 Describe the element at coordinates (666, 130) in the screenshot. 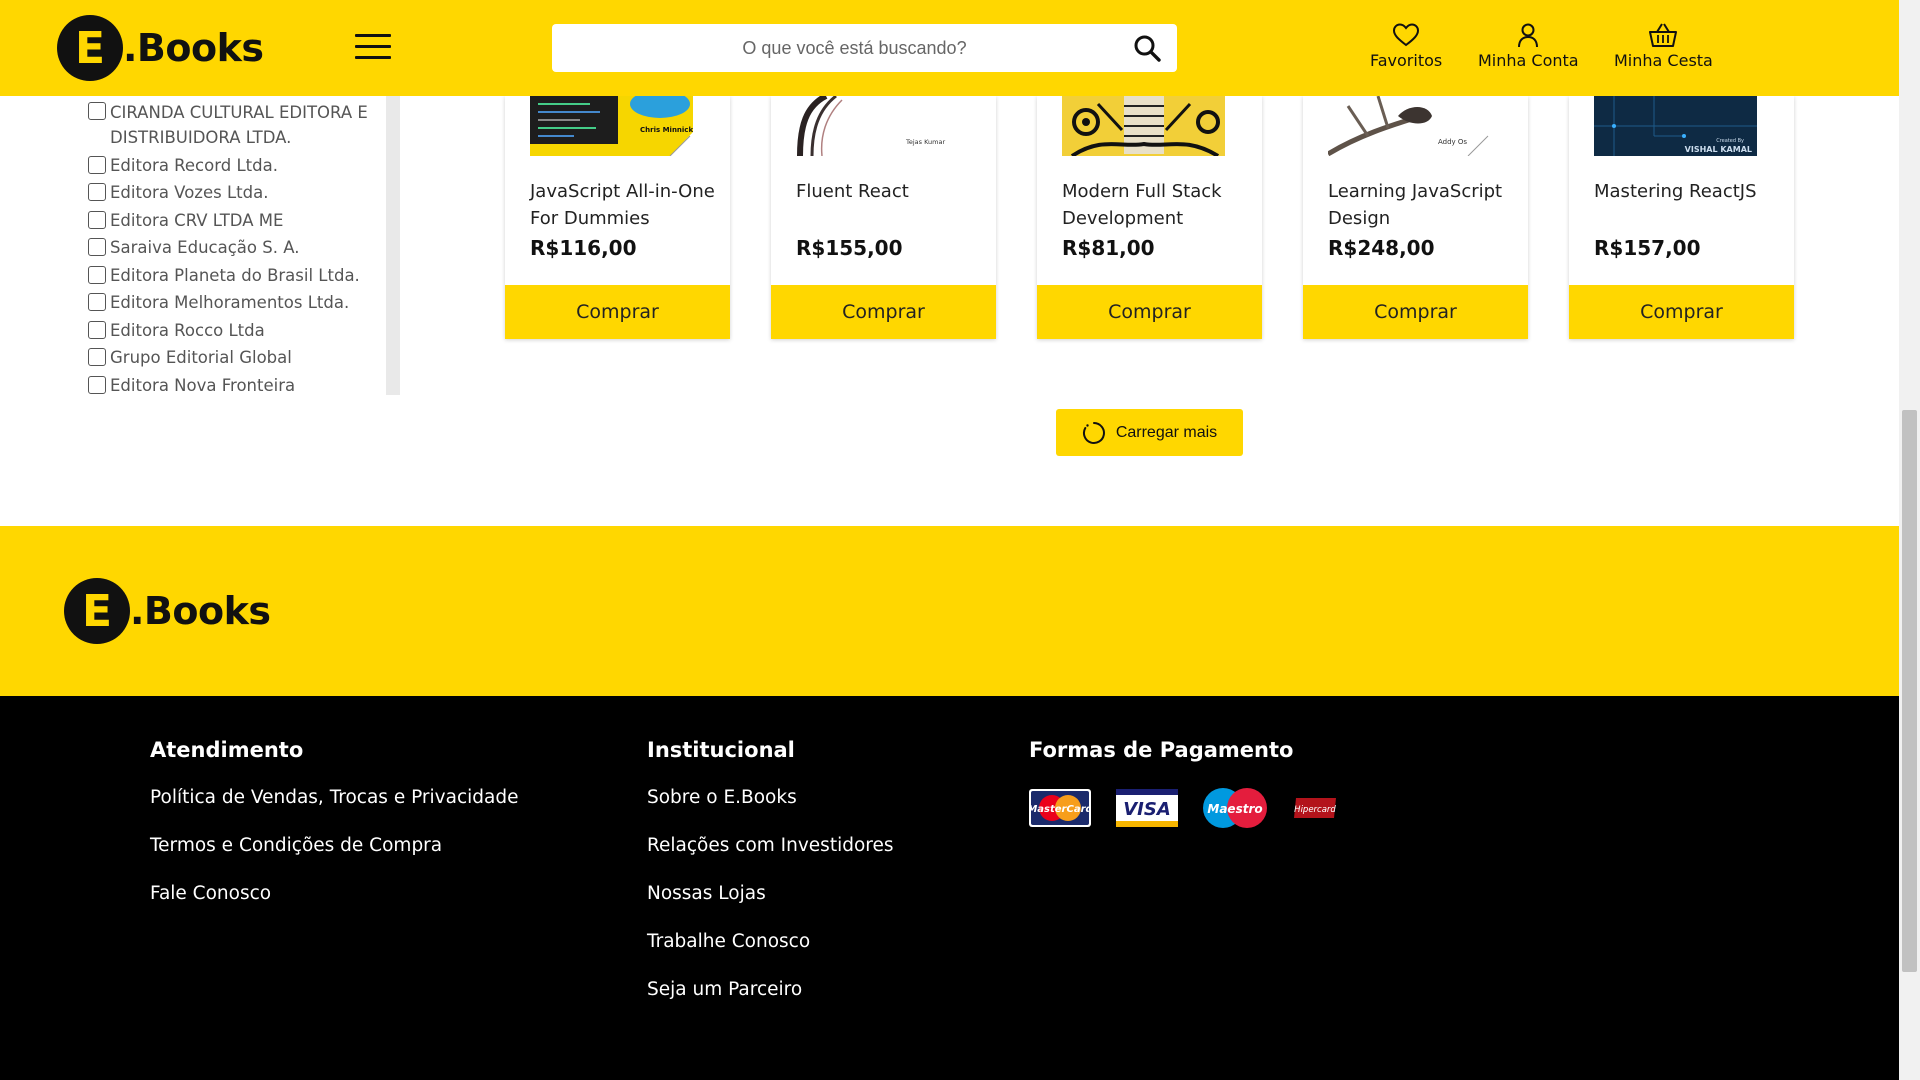

I see `cover-author: Chris Minnick` at that location.